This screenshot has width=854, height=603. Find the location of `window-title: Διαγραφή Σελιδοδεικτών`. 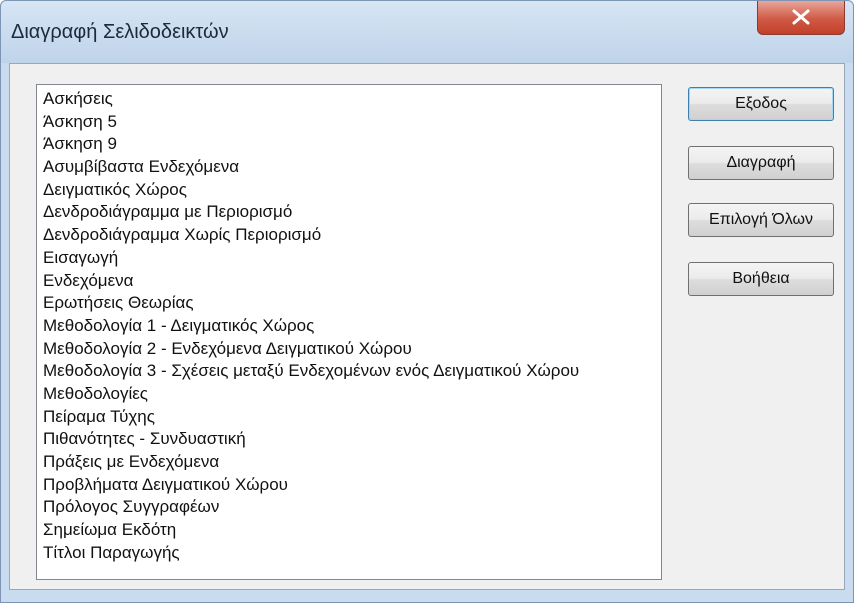

window-title: Διαγραφή Σελιδοδεικτών is located at coordinates (120, 32).